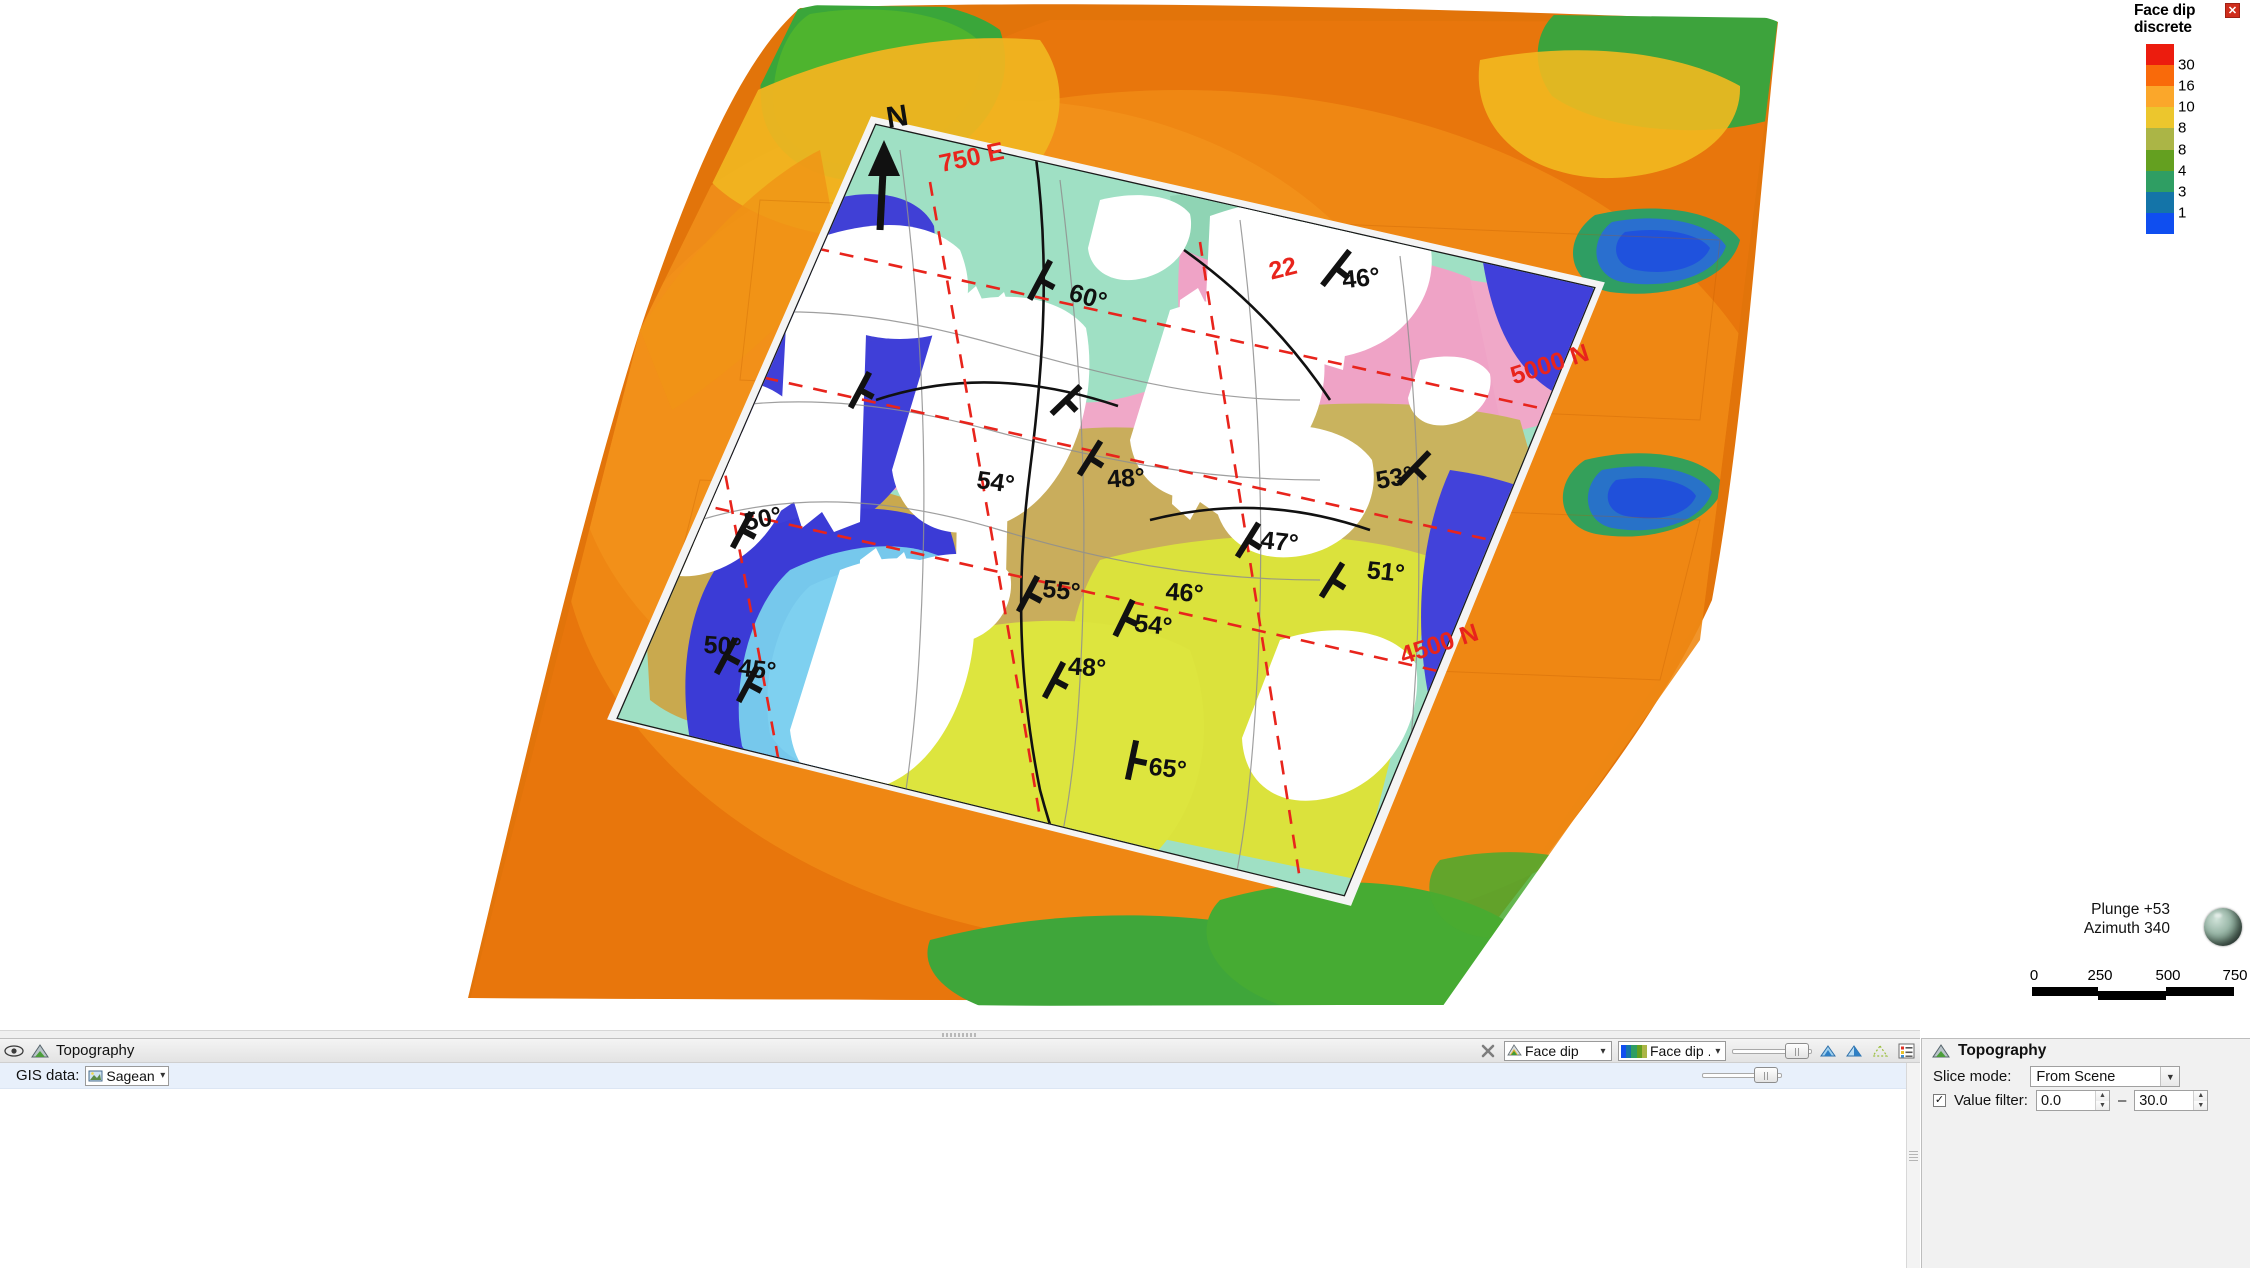 Image resolution: width=2250 pixels, height=1268 pixels. Describe the element at coordinates (2182, 192) in the screenshot. I see `legend-tick-label: 3` at that location.